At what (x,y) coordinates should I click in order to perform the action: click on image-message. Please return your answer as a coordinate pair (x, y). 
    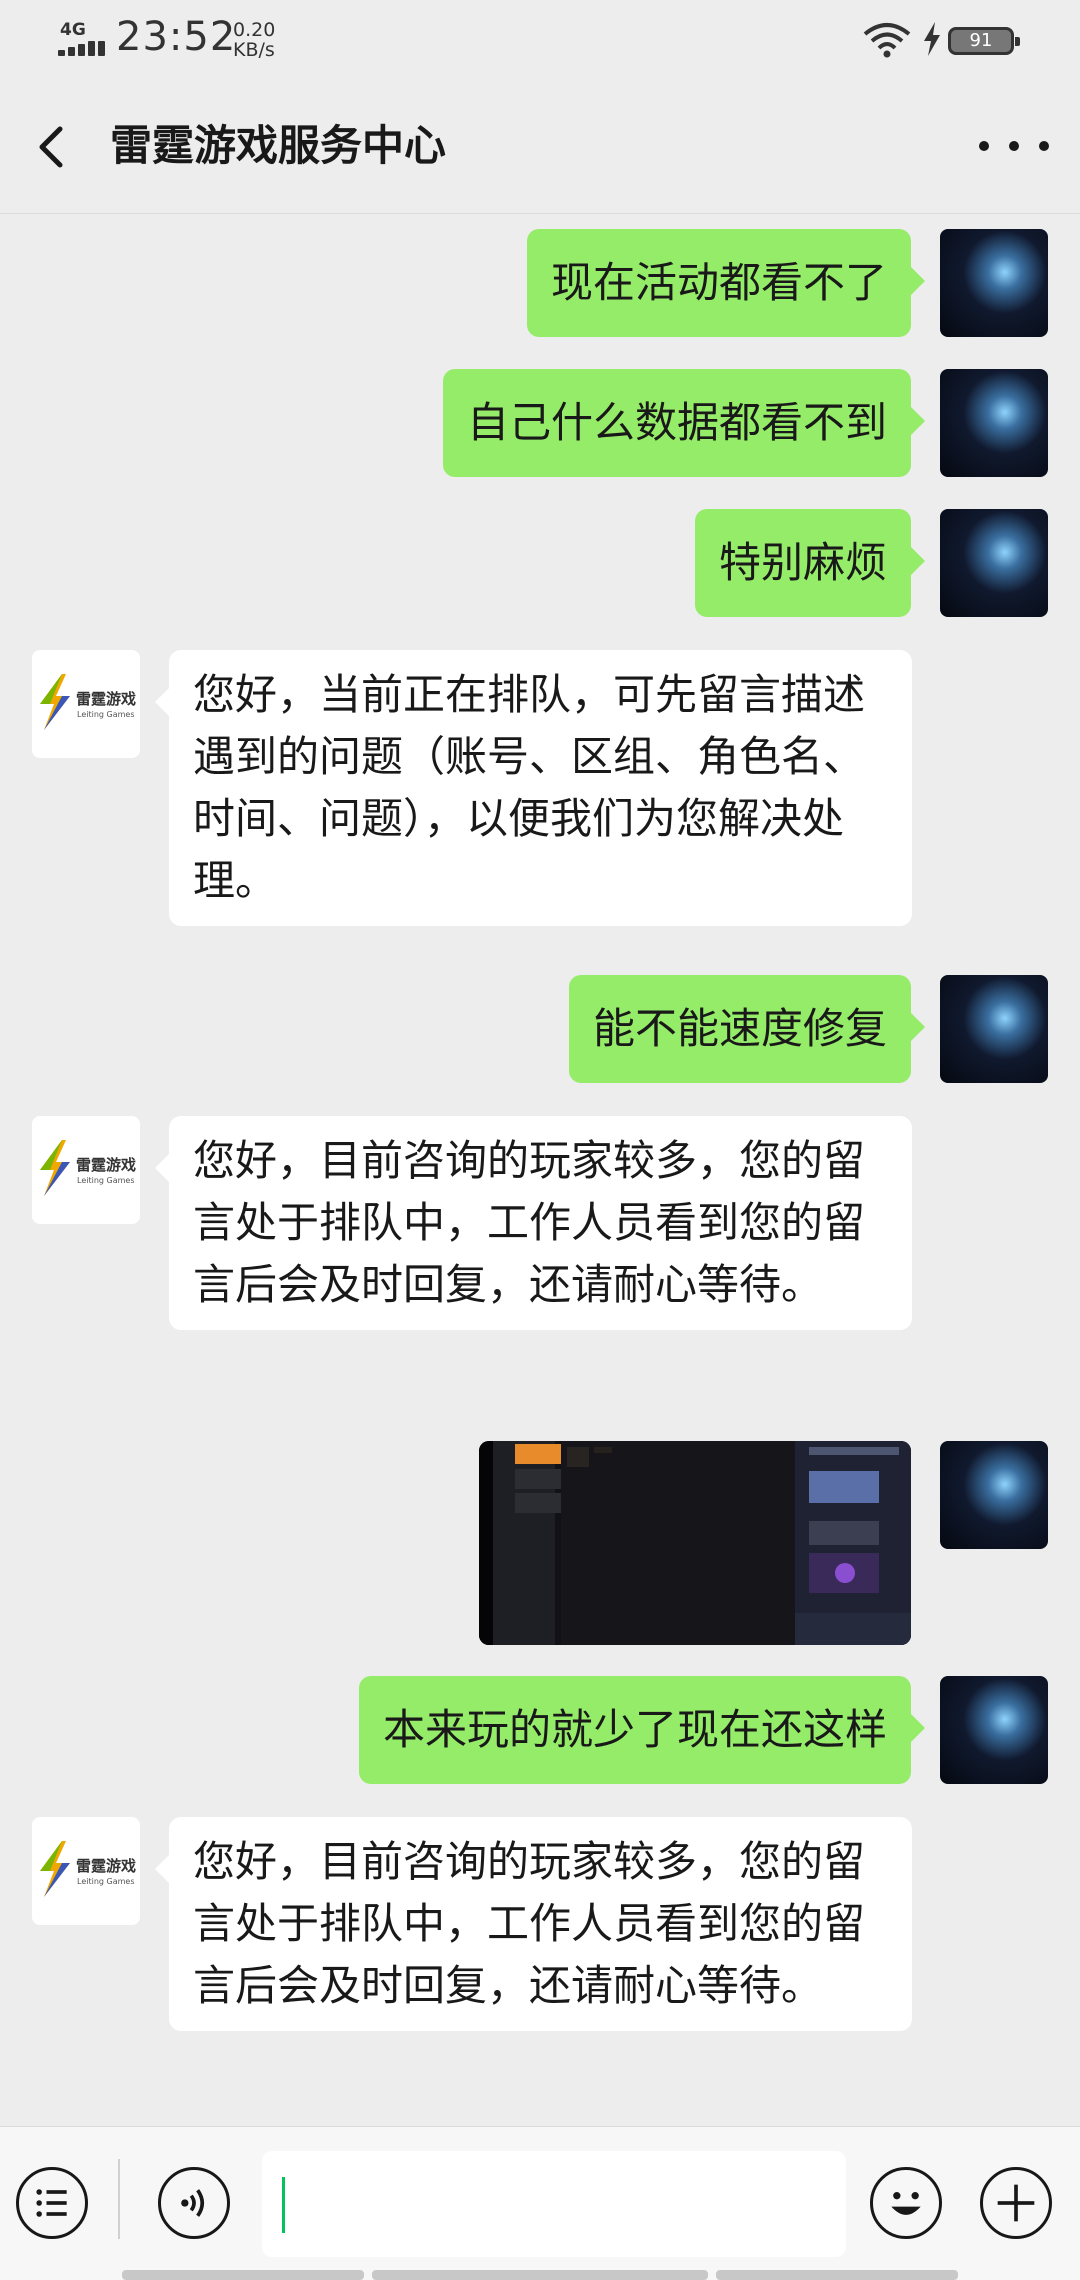
    Looking at the image, I should click on (695, 1543).